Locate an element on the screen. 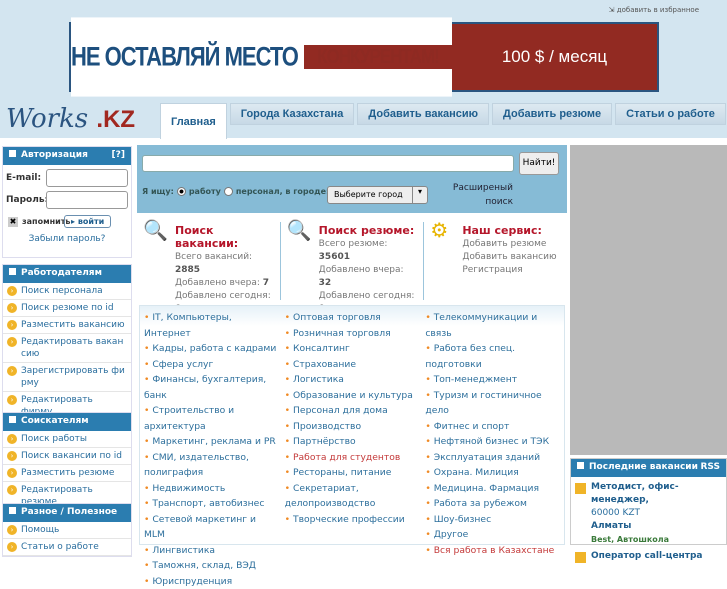 The image size is (727, 589). menu-item-resume-by-id: ›Поиск резюме по id is located at coordinates (67, 308).